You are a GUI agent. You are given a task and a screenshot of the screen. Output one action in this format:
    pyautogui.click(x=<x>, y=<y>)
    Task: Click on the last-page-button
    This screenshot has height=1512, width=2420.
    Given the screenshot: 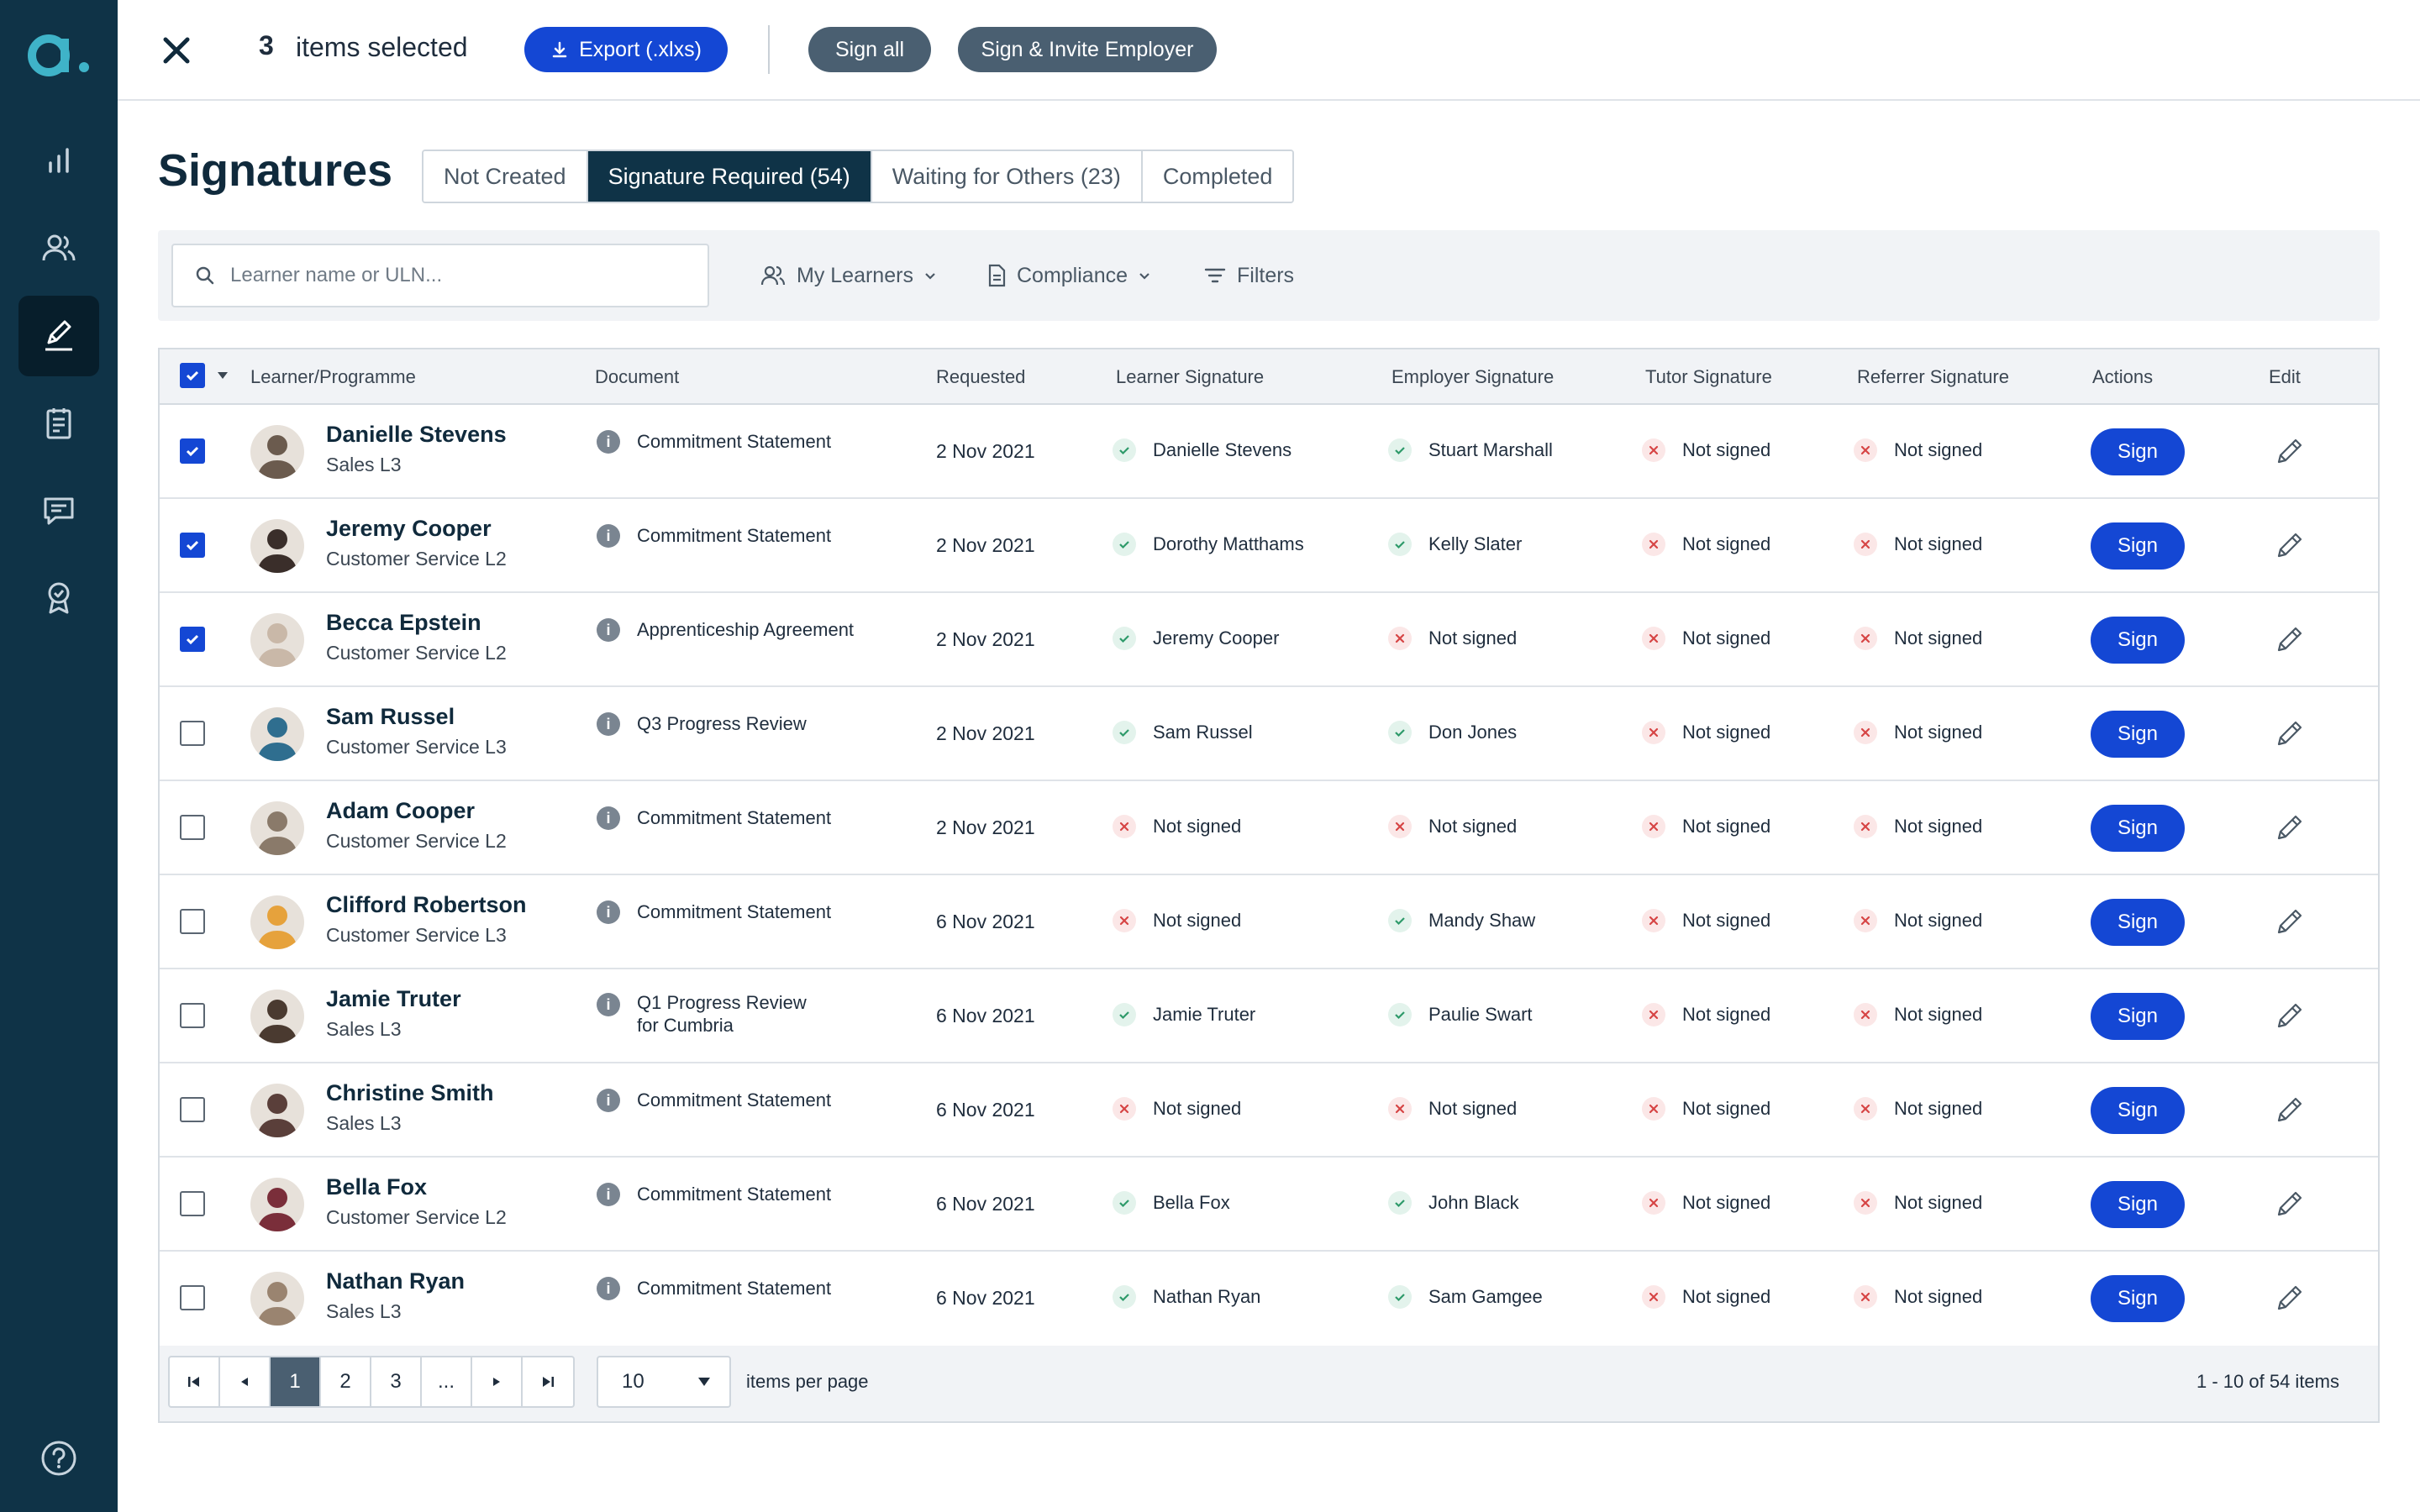 What is the action you would take?
    pyautogui.click(x=548, y=1381)
    